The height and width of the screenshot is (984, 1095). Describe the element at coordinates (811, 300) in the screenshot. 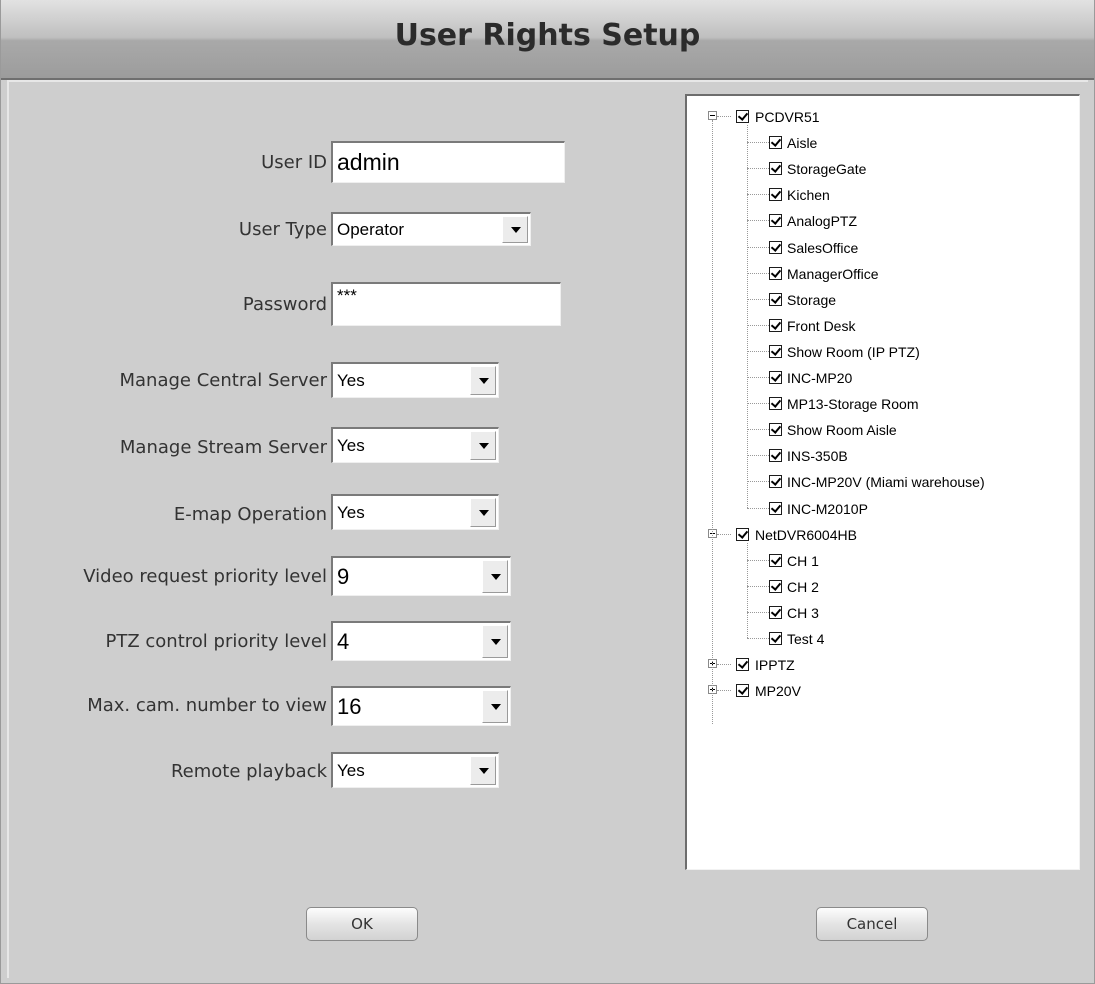

I see `tree-child-label: Storage` at that location.